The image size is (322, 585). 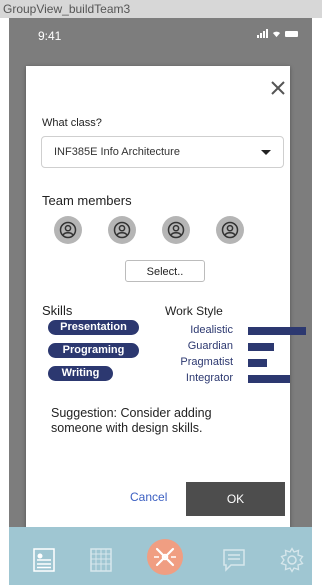 What do you see at coordinates (209, 378) in the screenshot?
I see `work-style-label-integrator: Integrator` at bounding box center [209, 378].